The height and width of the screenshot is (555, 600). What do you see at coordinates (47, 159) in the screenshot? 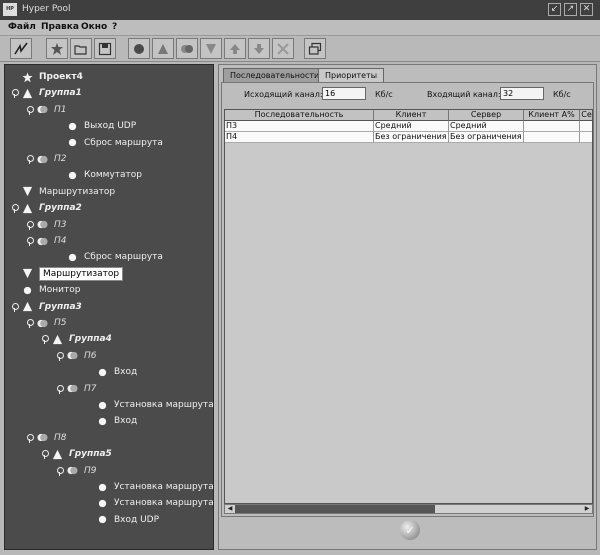
I see `tree-item: П2` at bounding box center [47, 159].